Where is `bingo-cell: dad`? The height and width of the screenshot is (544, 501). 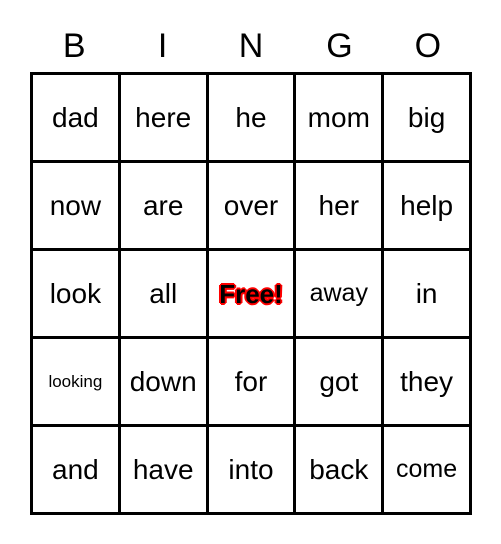 bingo-cell: dad is located at coordinates (77, 119).